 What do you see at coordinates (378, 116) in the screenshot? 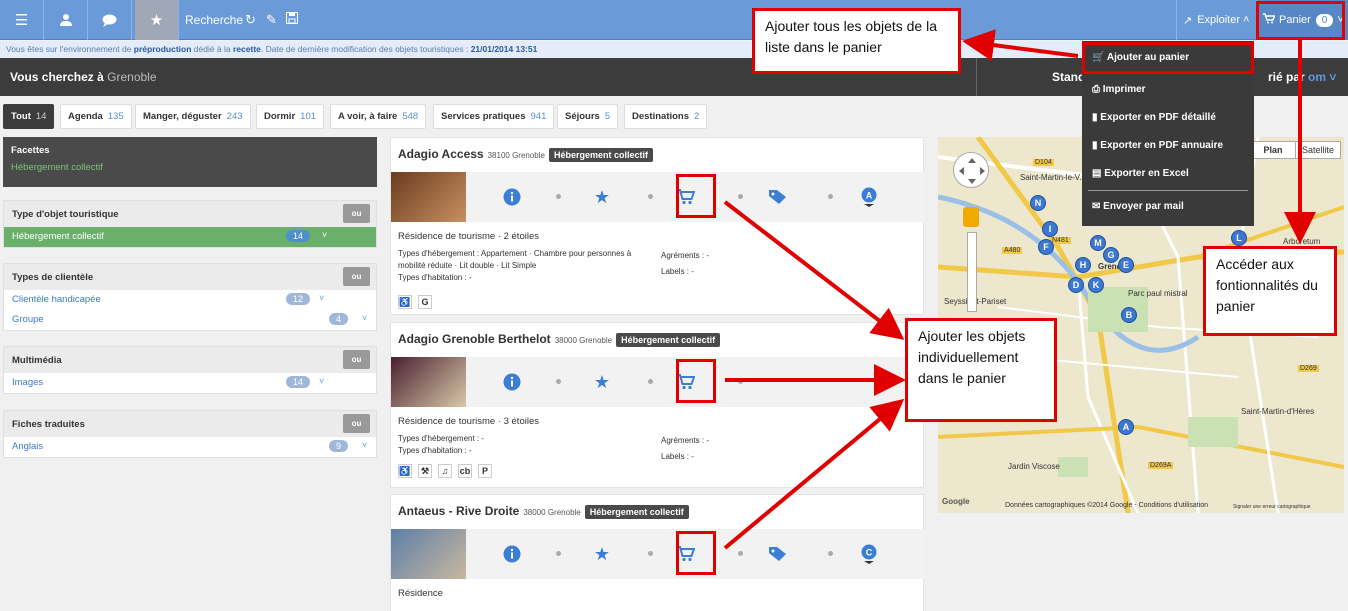
I see `tab-item: A voir, à faire 548` at bounding box center [378, 116].